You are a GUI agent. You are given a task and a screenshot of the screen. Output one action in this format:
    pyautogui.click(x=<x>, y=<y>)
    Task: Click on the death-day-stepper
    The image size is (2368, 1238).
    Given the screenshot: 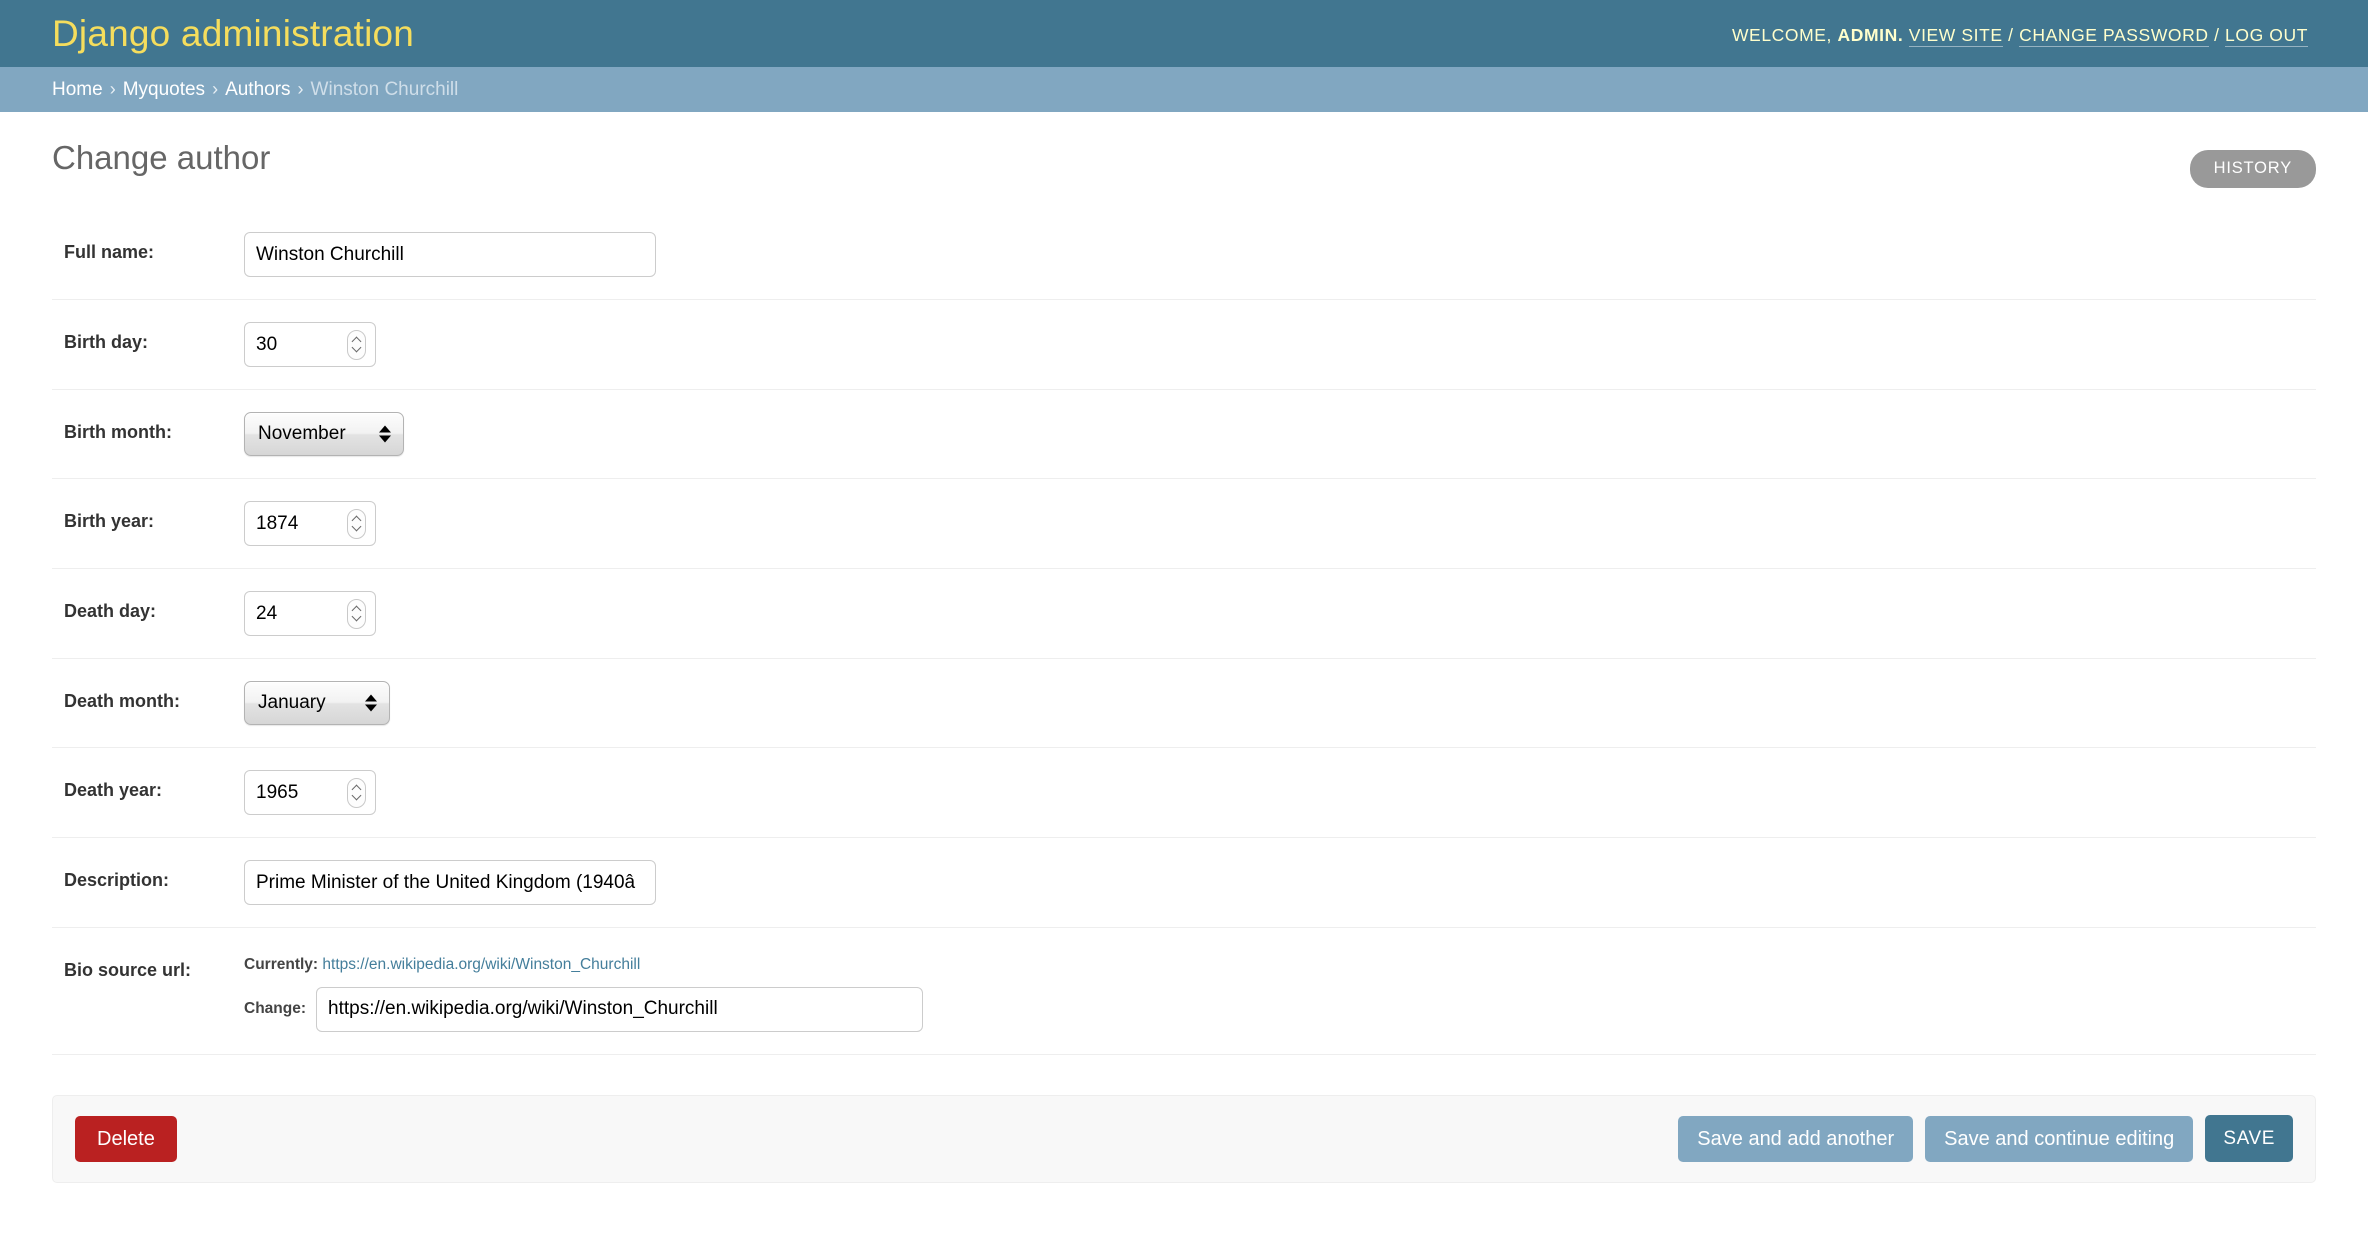 What is the action you would take?
    pyautogui.click(x=310, y=614)
    